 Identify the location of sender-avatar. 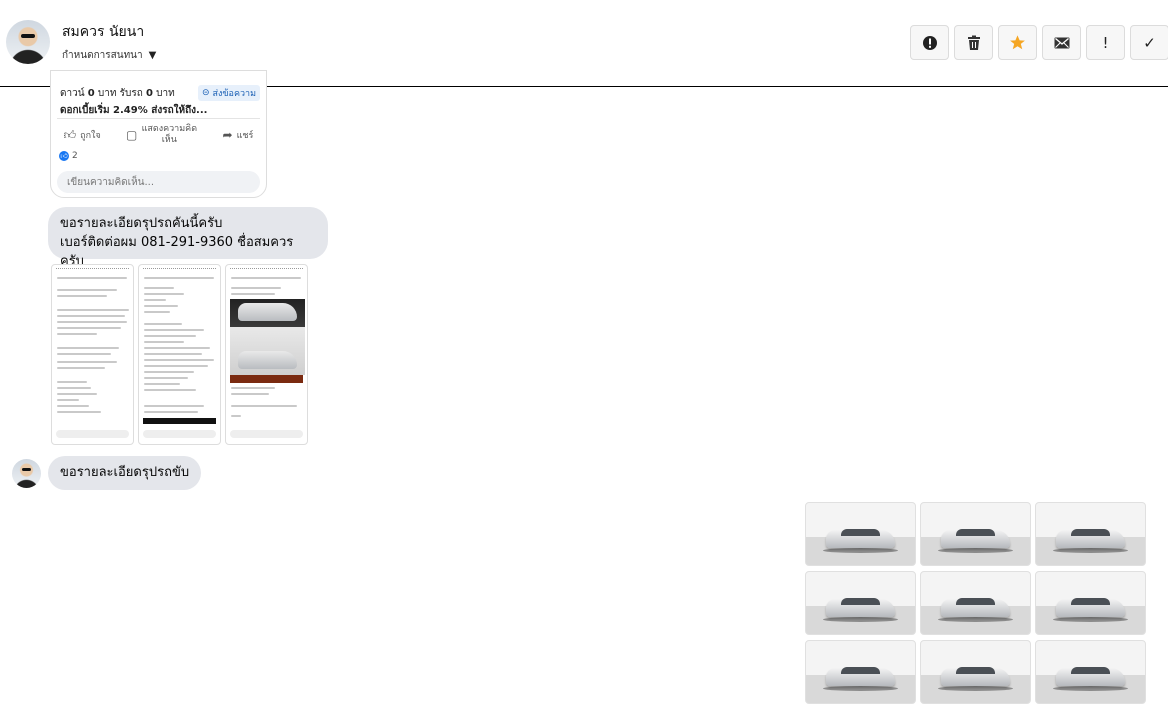
(26, 473).